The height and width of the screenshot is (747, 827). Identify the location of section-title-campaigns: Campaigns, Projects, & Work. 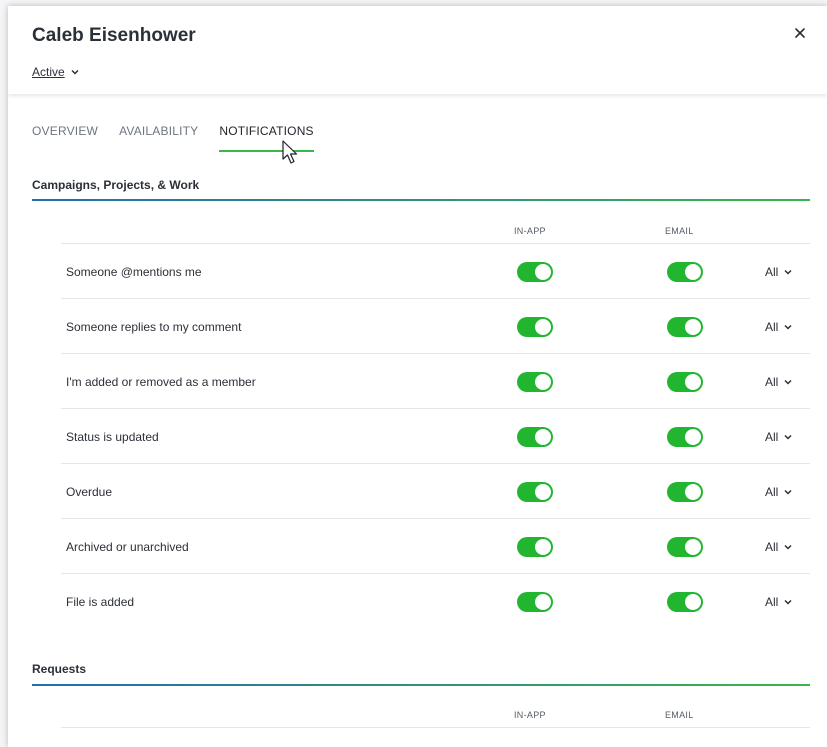
(116, 185).